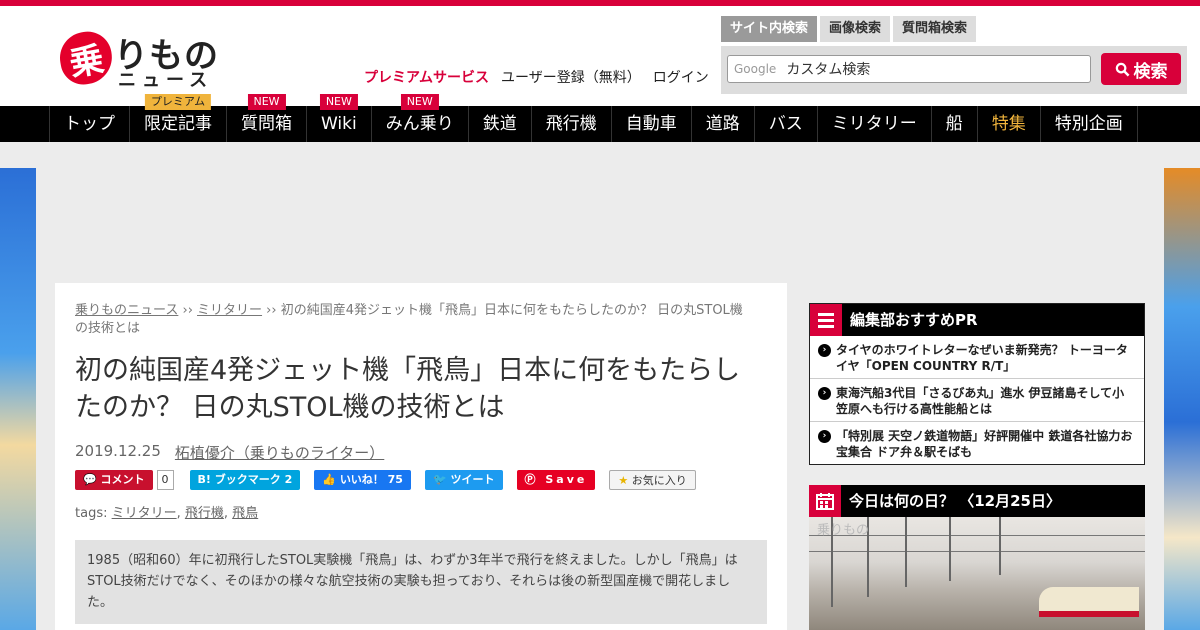  I want to click on tag-link: 飛行機, so click(204, 513).